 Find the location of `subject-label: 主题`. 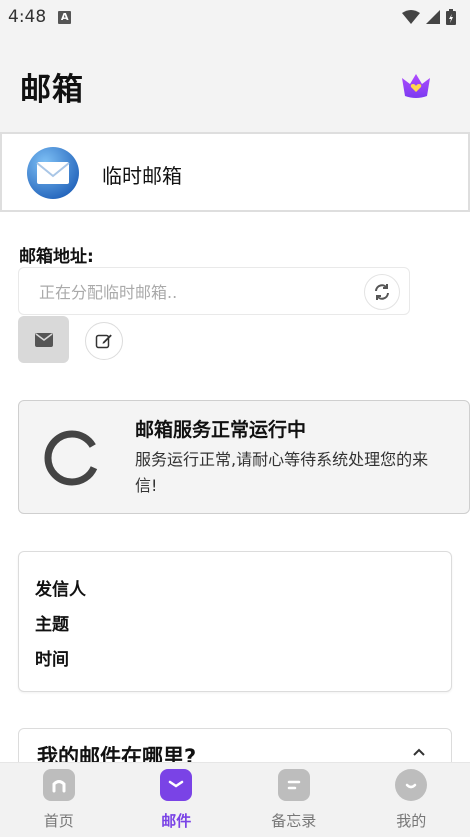

subject-label: 主题 is located at coordinates (52, 625).